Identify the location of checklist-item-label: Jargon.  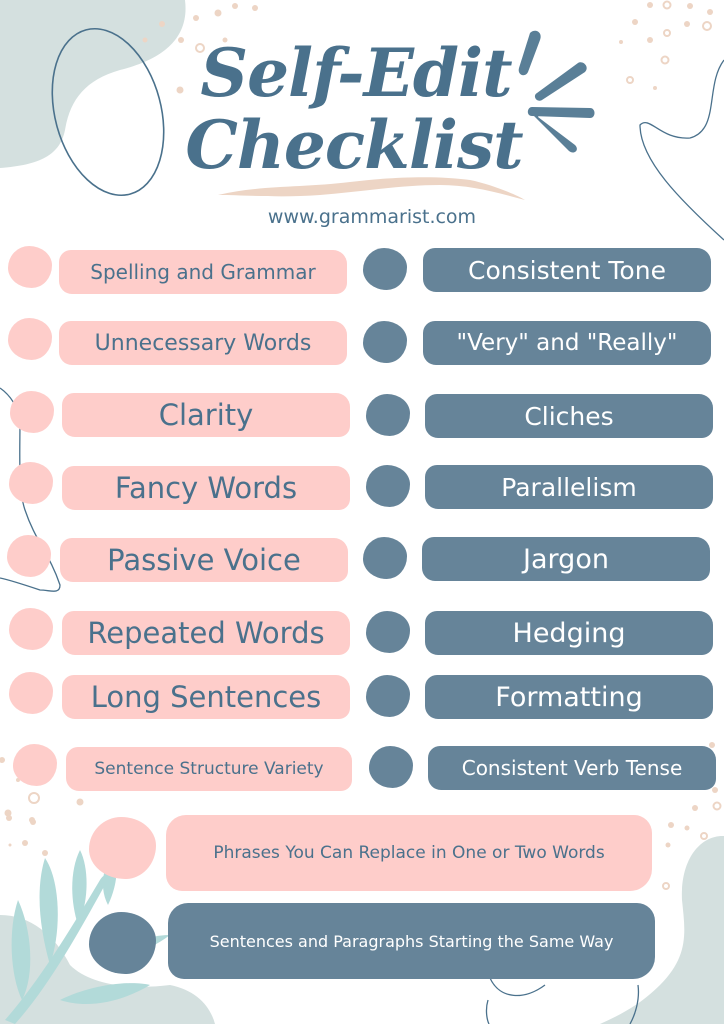
(566, 559).